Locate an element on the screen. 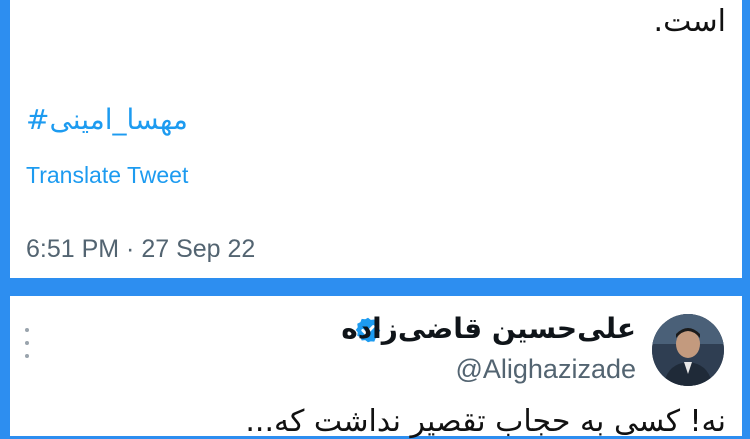  avatar is located at coordinates (688, 350).